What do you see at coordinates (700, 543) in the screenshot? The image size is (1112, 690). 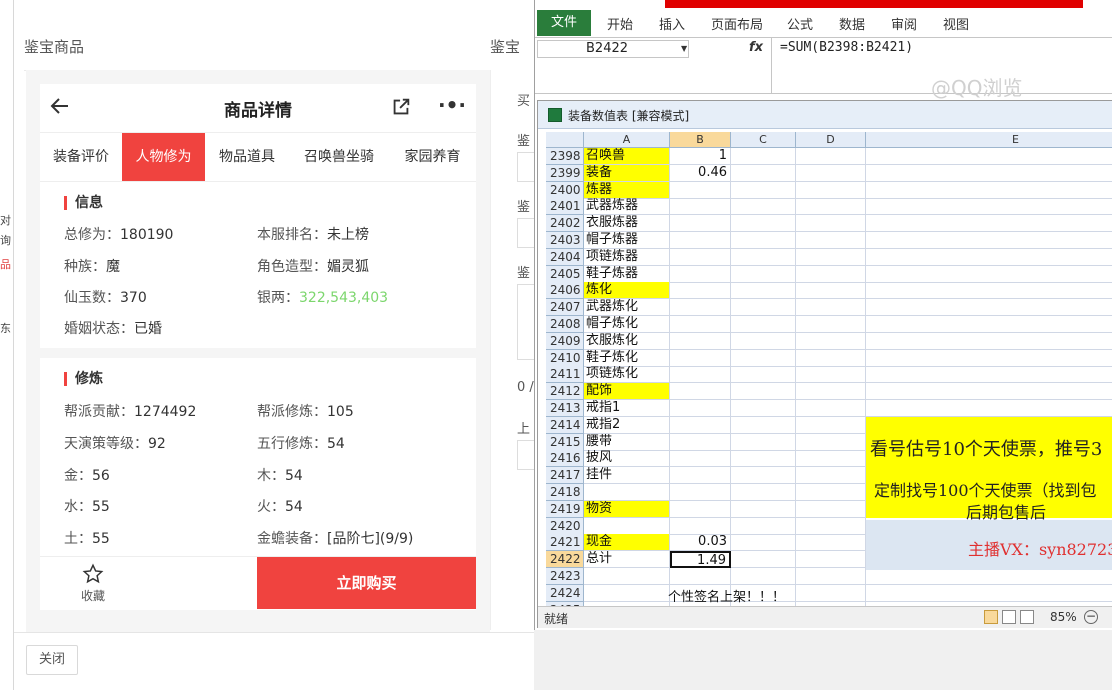 I see `cell-b: 0.03` at bounding box center [700, 543].